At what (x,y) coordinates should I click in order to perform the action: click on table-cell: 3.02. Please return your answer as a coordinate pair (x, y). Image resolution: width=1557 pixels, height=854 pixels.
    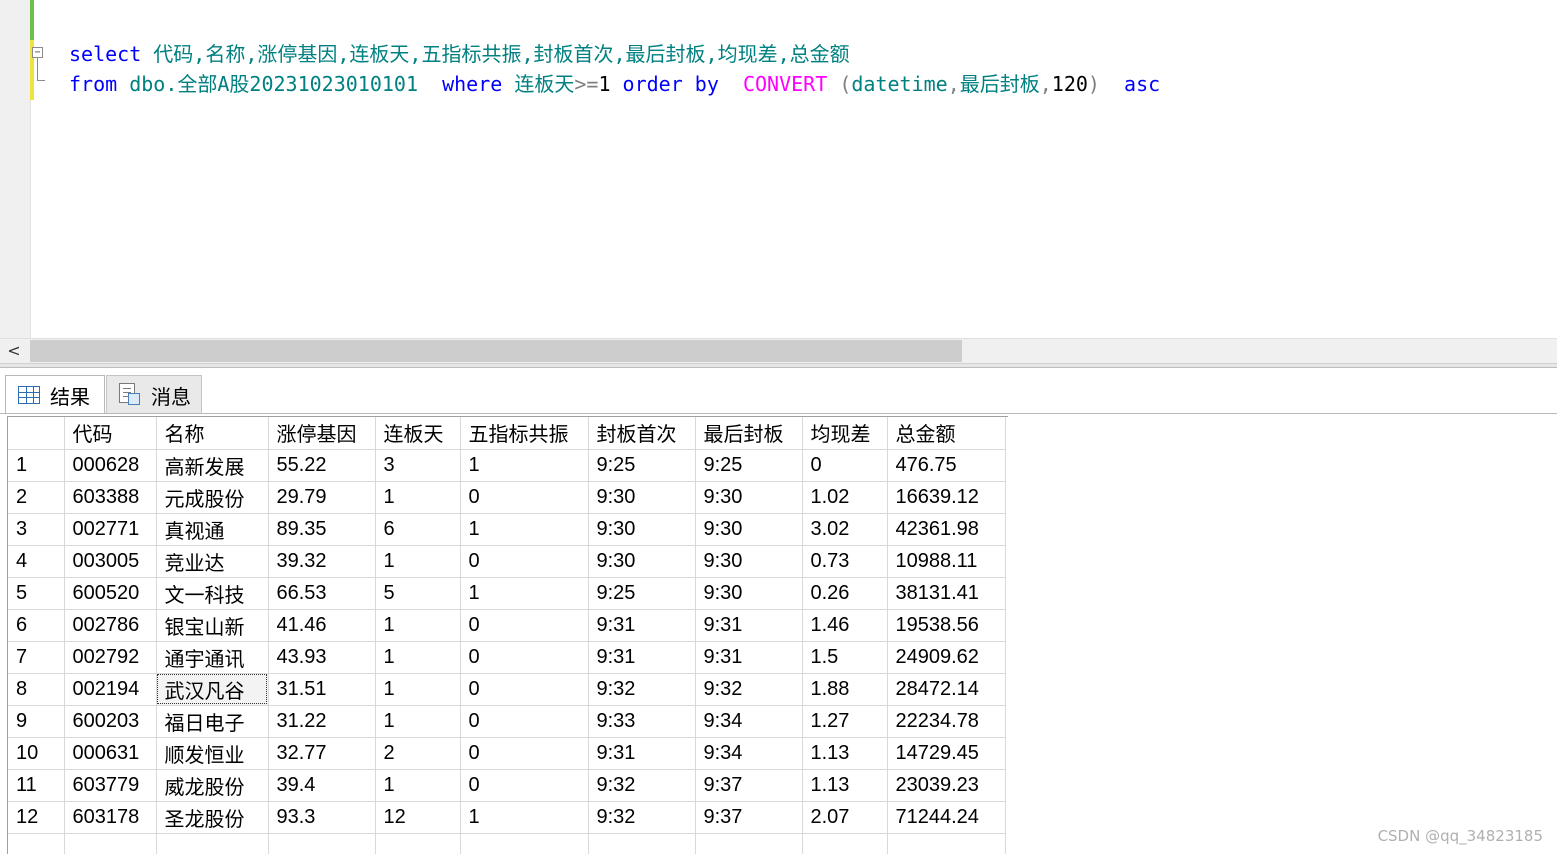
    Looking at the image, I should click on (845, 529).